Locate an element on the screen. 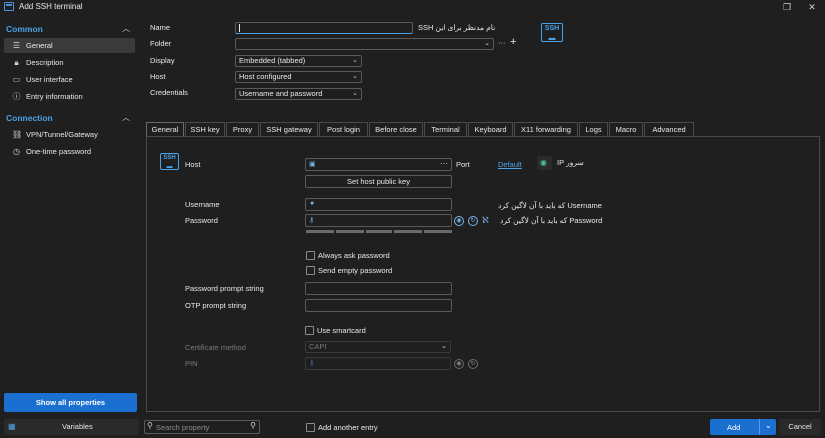 This screenshot has height=438, width=825. host-hint: سرور IP is located at coordinates (570, 162).